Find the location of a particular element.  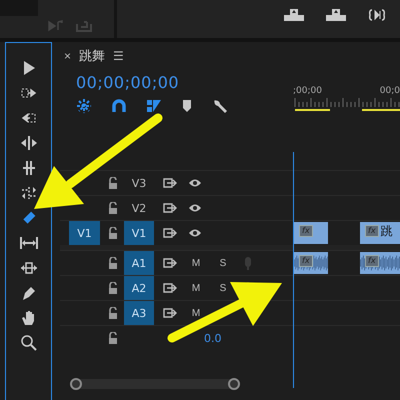

settings-icon is located at coordinates (220, 106).